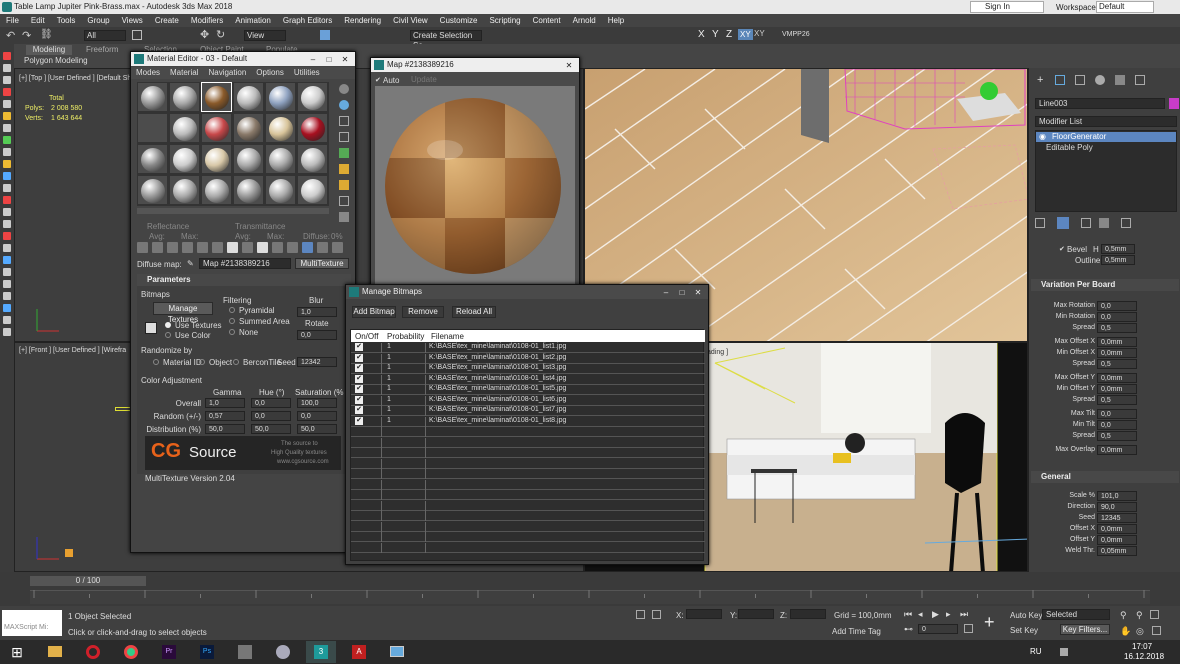 This screenshot has height=664, width=1180. I want to click on time-config-icon, so click(968, 628).